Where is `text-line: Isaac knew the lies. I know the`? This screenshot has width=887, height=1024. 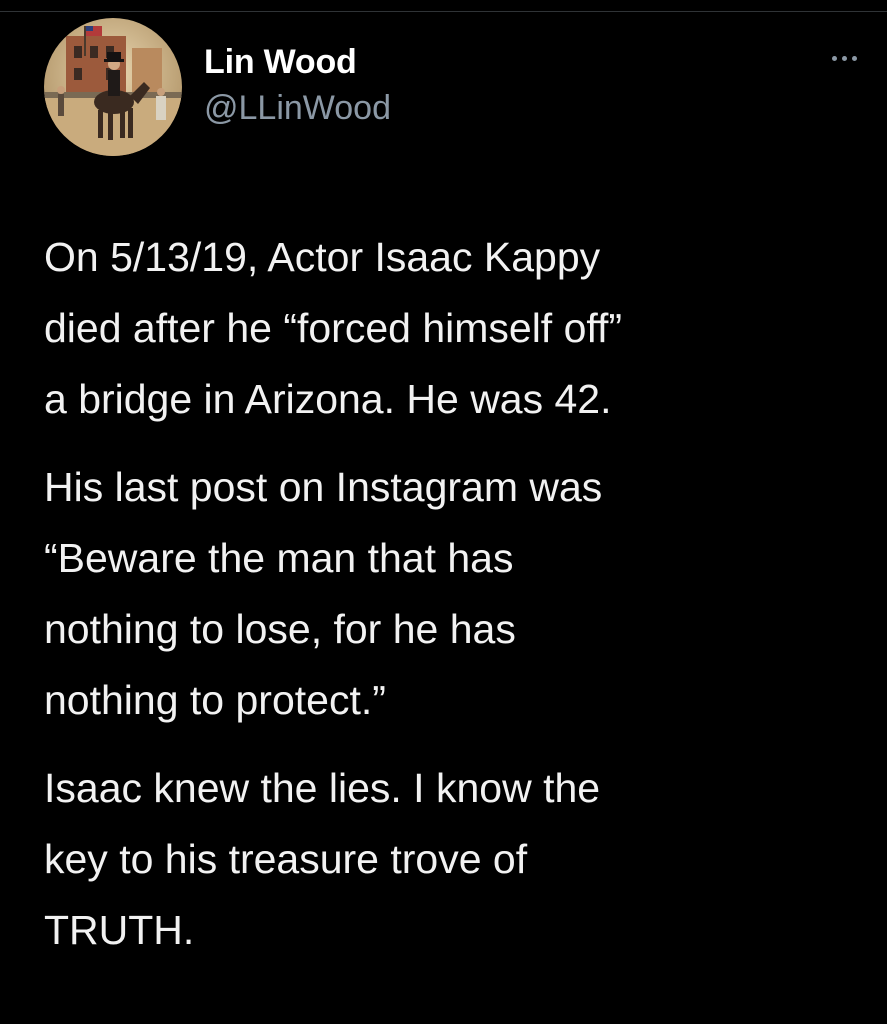 text-line: Isaac knew the lies. I know the is located at coordinates (322, 788).